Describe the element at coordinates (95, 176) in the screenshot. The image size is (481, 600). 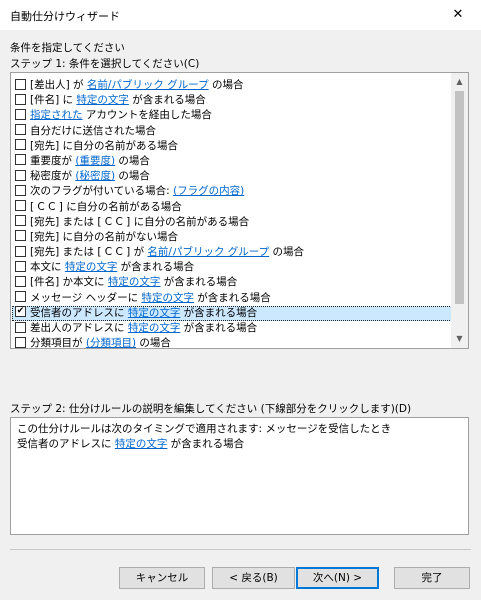
I see `value-link: (秘密度)` at that location.